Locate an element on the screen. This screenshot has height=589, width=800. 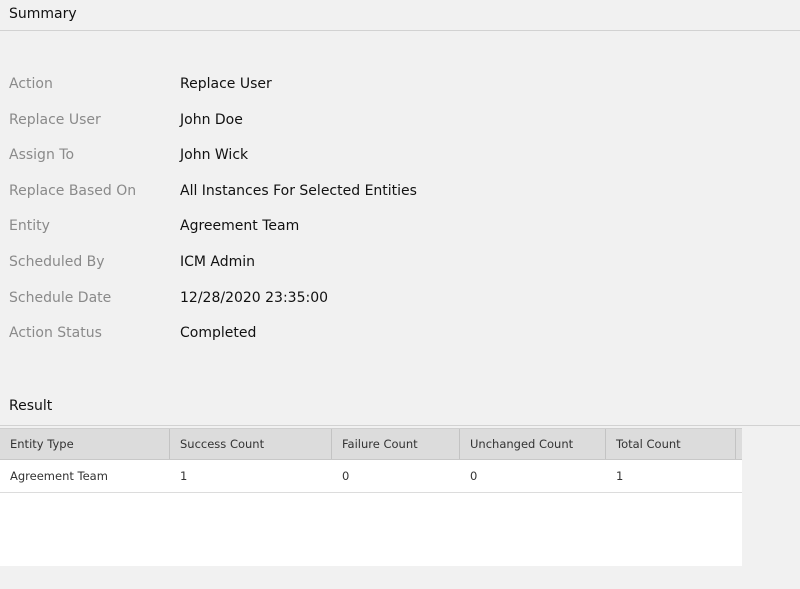
detail-row-action-status: Action Status Completed is located at coordinates (400, 334).